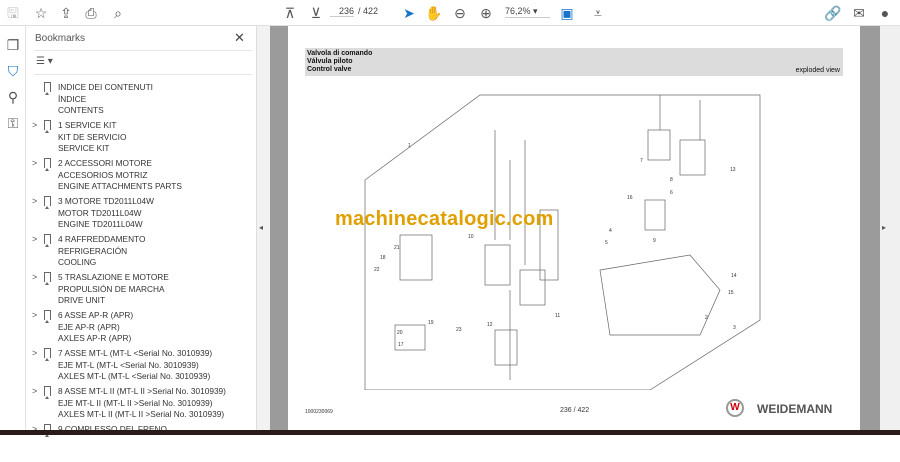 The width and height of the screenshot is (900, 462). I want to click on header-italian: Valvola di comando, so click(340, 53).